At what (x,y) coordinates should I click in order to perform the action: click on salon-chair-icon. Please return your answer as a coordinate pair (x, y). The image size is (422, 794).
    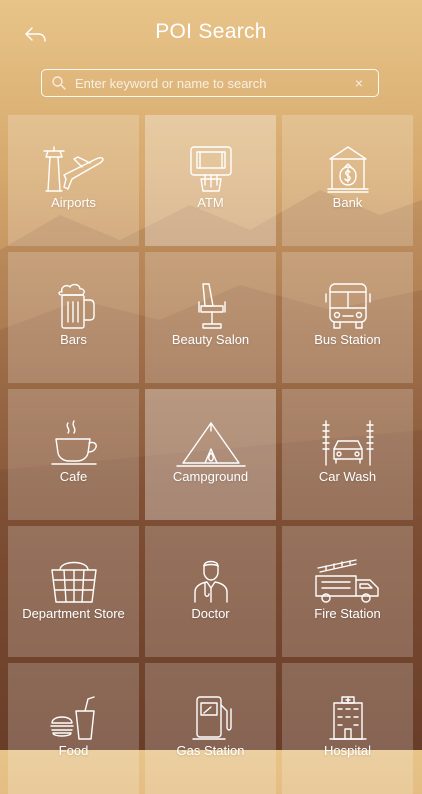
    Looking at the image, I should click on (211, 306).